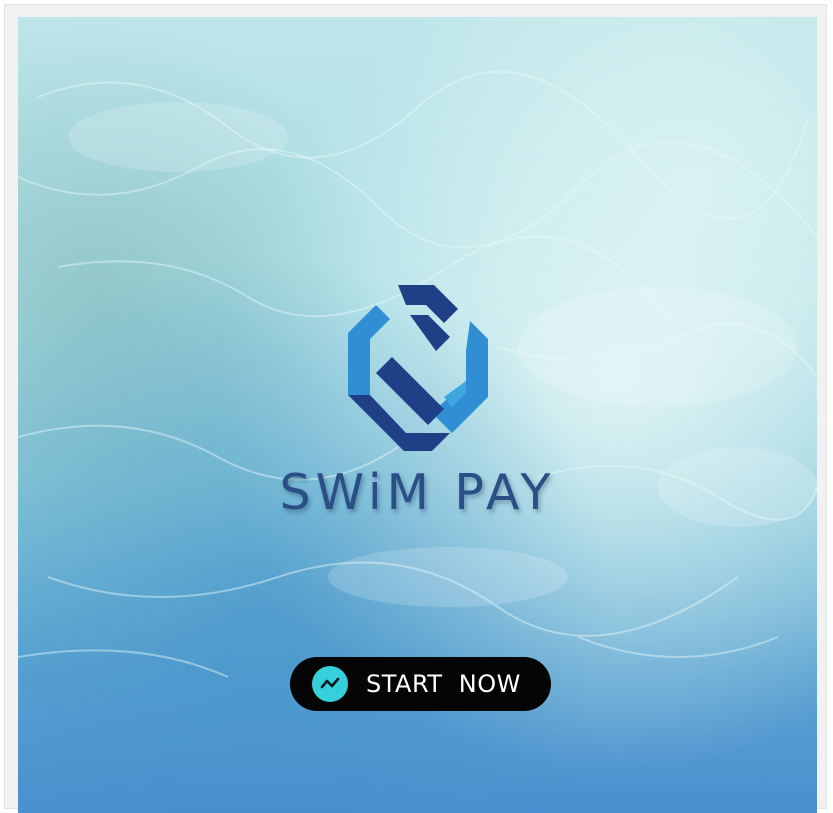 This screenshot has width=833, height=813. Describe the element at coordinates (417, 492) in the screenshot. I see `brand-title: SWiM PAY` at that location.